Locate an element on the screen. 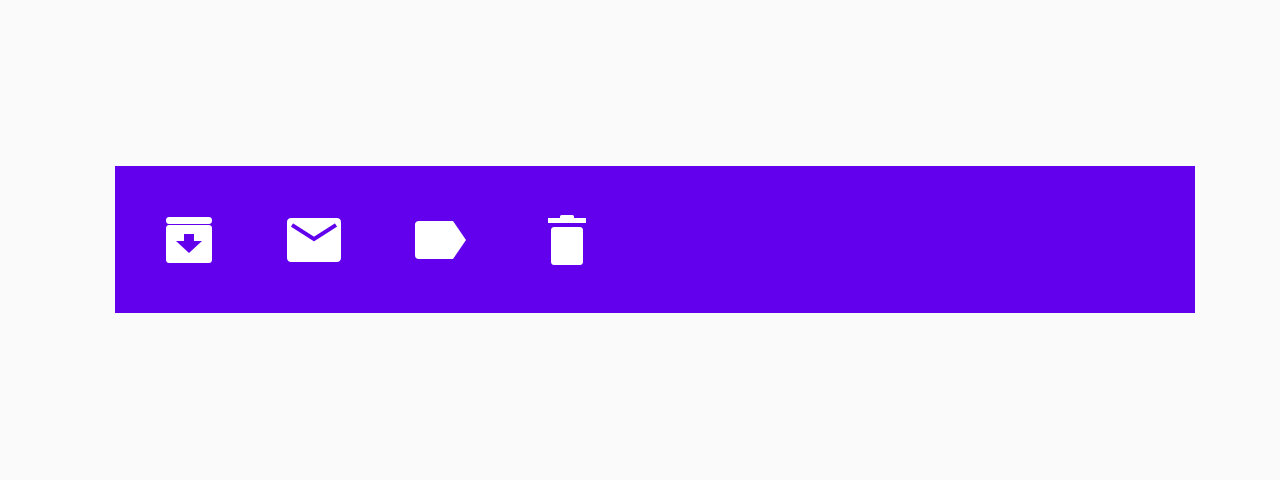 Image resolution: width=1280 pixels, height=480 pixels. delete-icon is located at coordinates (567, 240).